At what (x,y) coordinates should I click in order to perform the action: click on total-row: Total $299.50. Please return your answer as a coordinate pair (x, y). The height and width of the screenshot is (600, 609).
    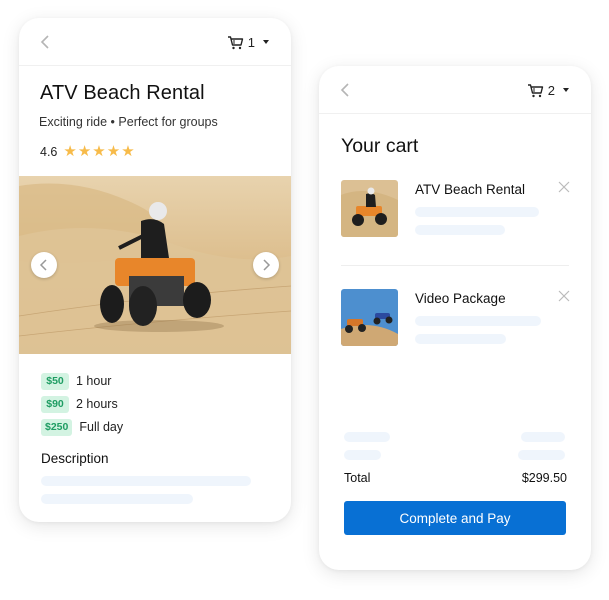
    Looking at the image, I should click on (455, 478).